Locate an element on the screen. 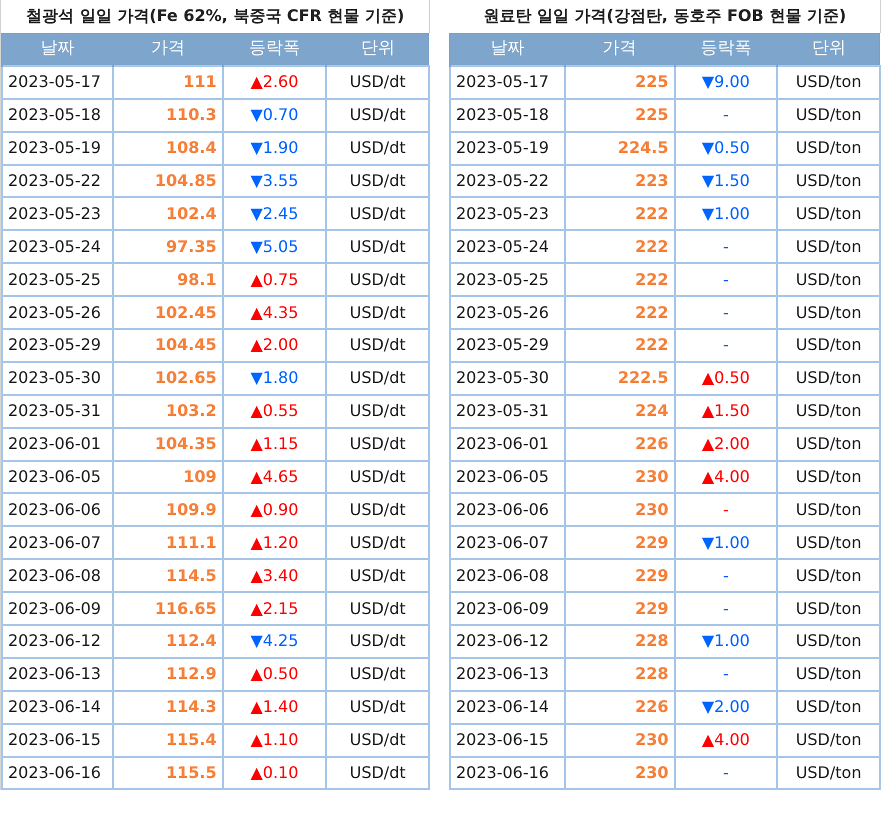 Image resolution: width=881 pixels, height=837 pixels. change-cell: ▼1.90 is located at coordinates (274, 148).